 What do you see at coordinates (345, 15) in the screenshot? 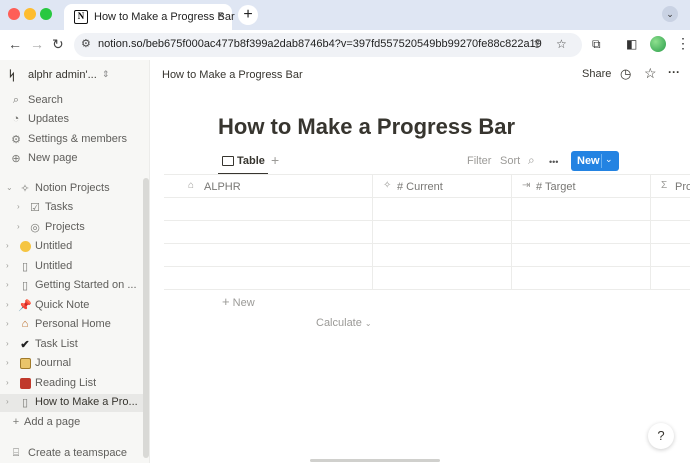
I see `browser-tab-bar: N How to Make a Progress Bar × + ⌄` at bounding box center [345, 15].